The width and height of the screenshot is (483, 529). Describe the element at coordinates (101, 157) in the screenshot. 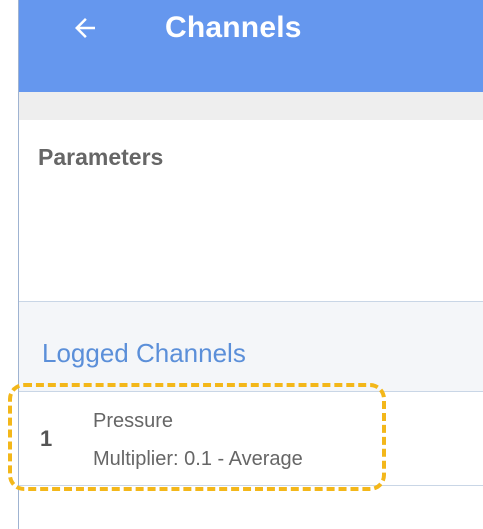

I see `parameters-heading: Parameters` at that location.